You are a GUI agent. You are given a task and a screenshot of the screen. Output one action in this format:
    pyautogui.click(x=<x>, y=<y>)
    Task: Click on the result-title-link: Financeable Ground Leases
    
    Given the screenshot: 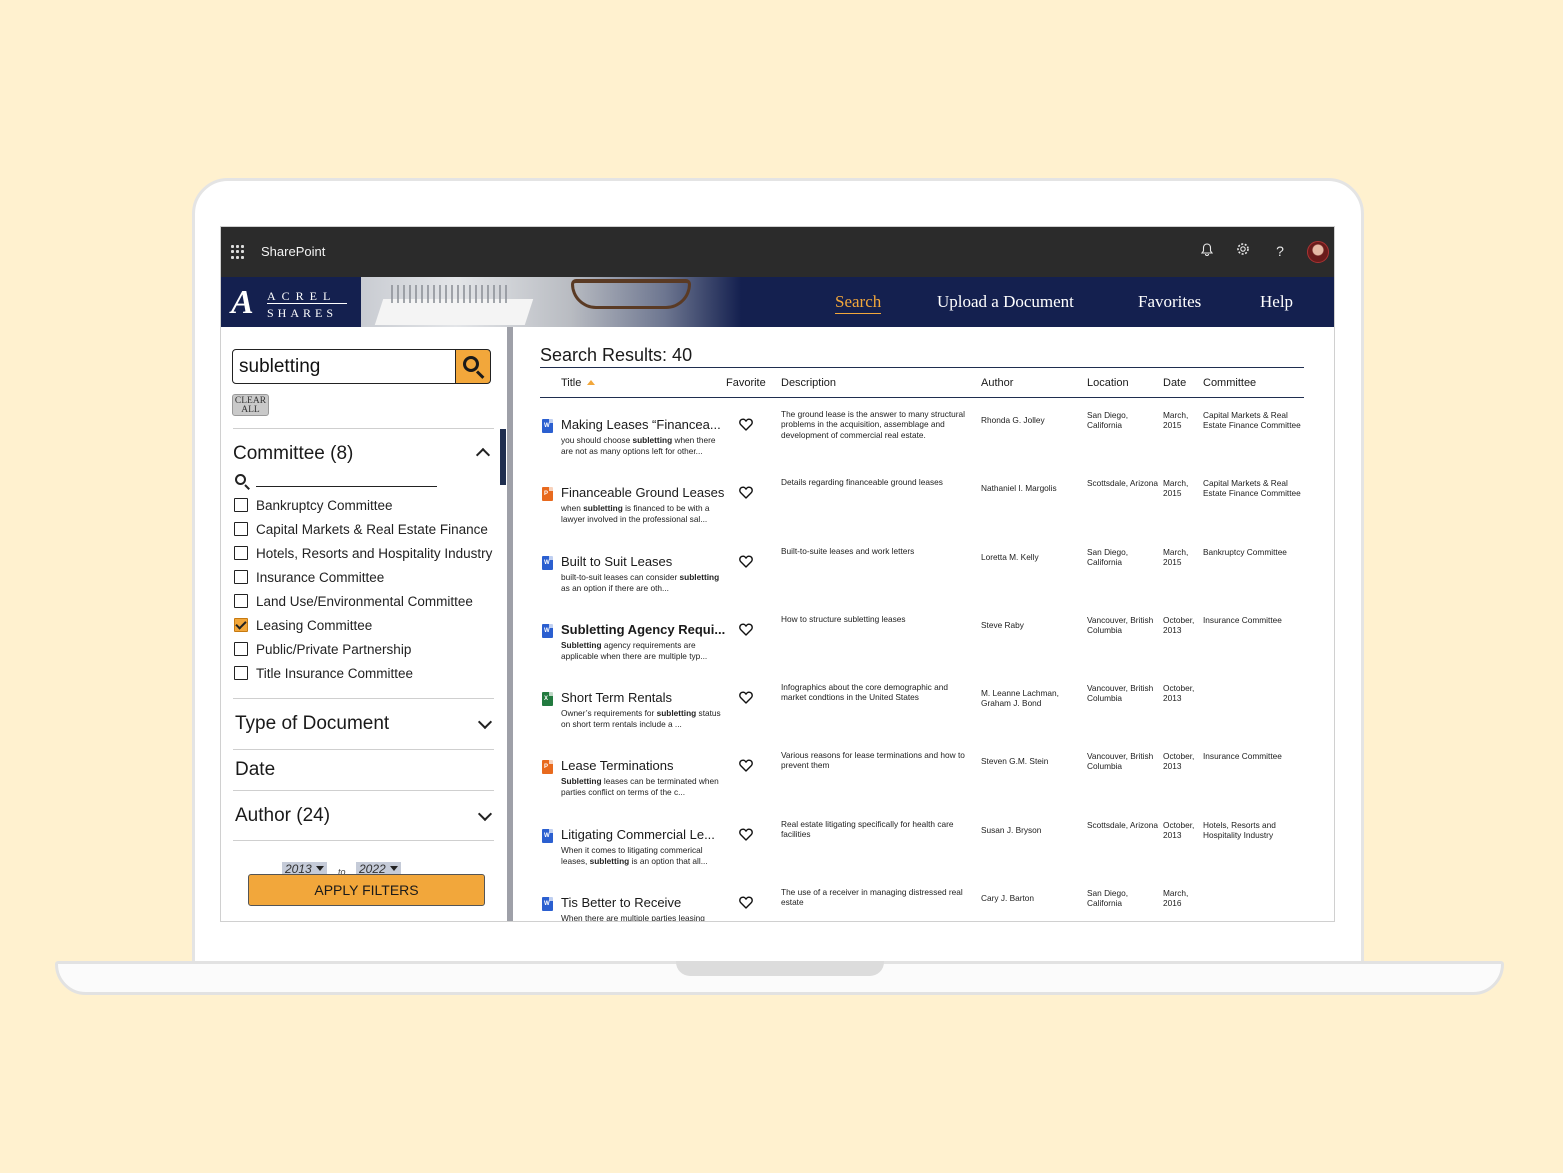 What is the action you would take?
    pyautogui.click(x=642, y=492)
    